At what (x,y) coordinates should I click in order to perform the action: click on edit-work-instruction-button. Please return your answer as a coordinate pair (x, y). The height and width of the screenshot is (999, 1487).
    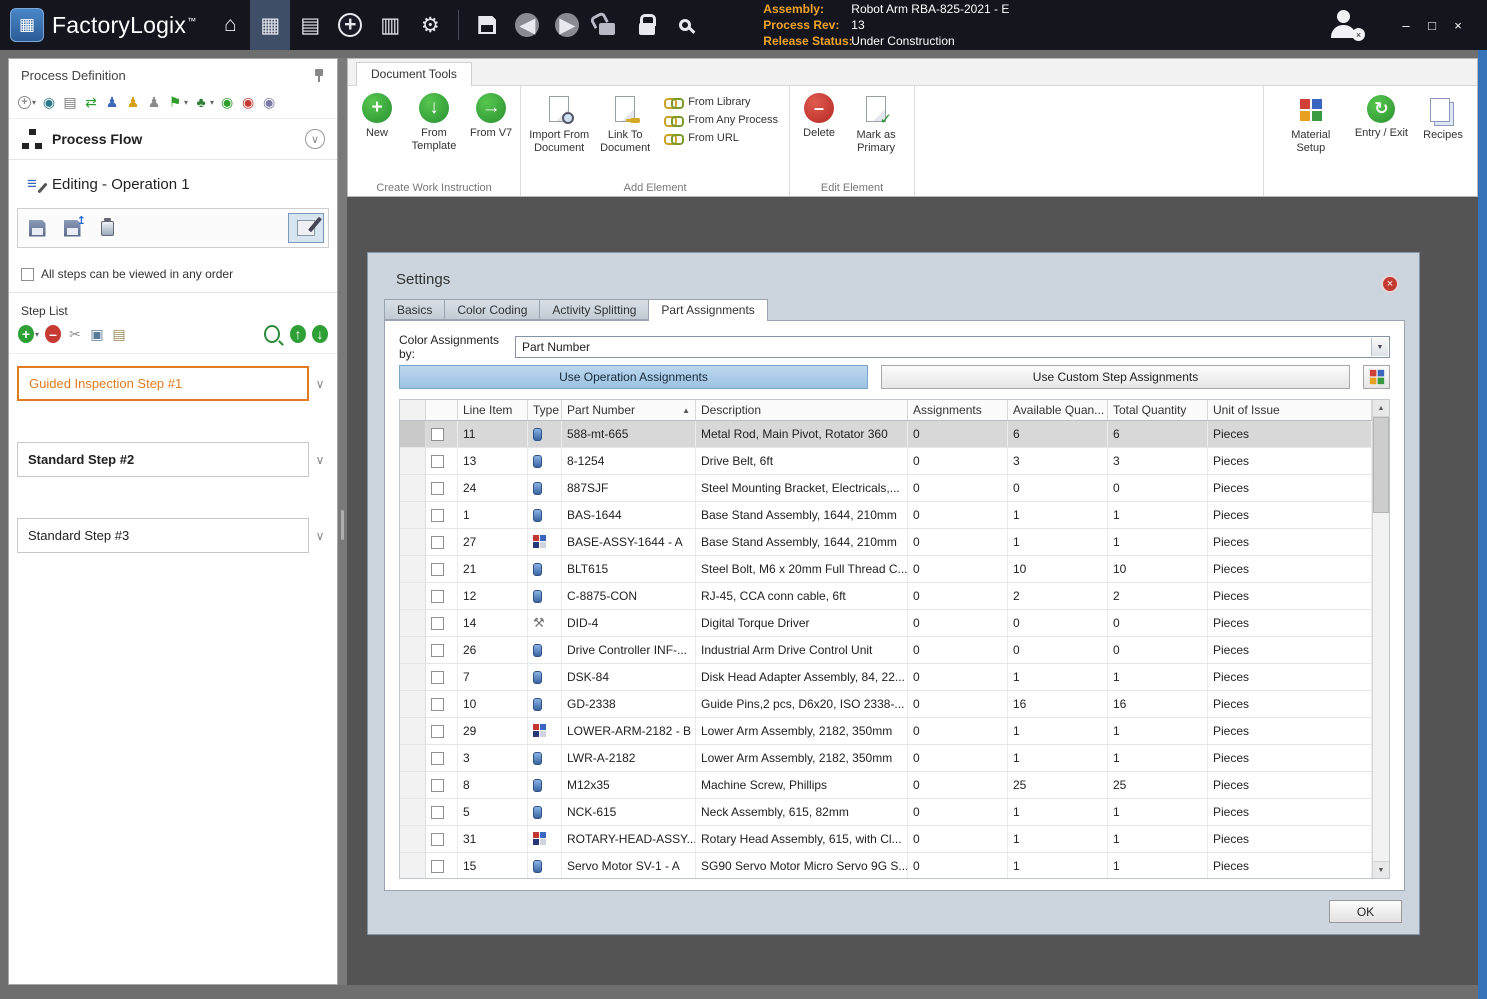
    Looking at the image, I should click on (306, 228).